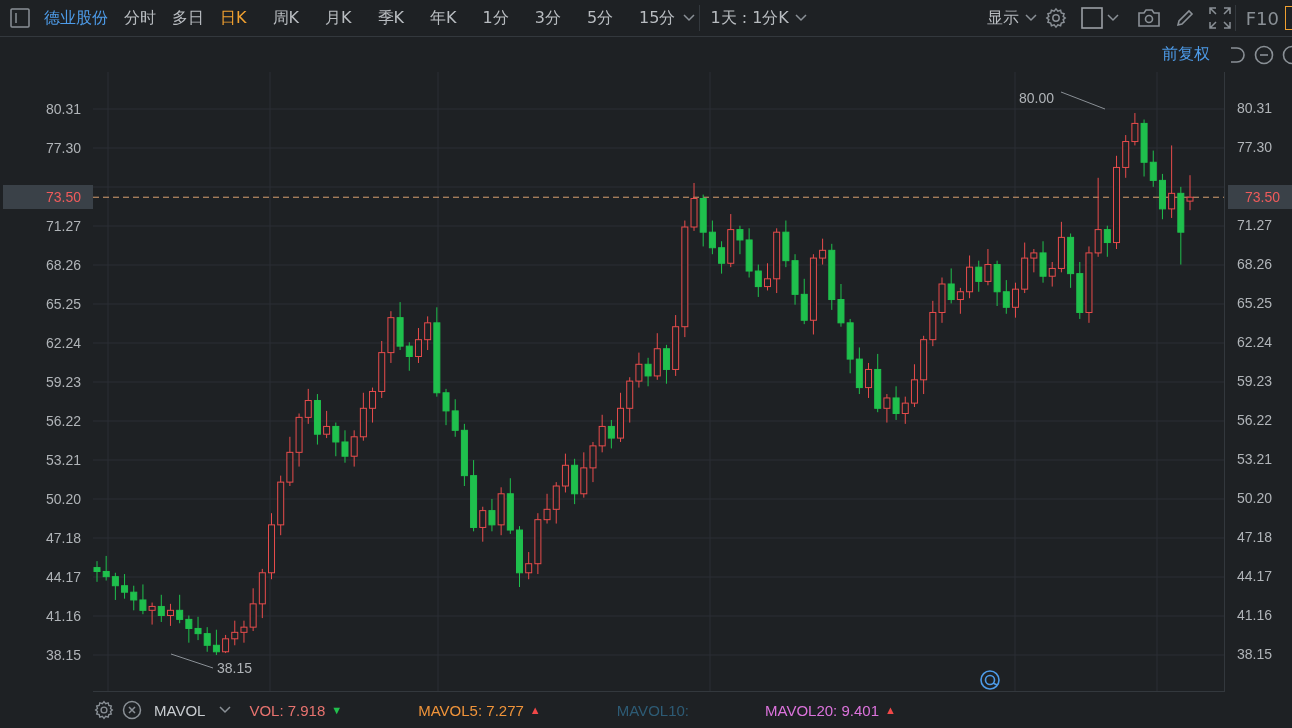 The width and height of the screenshot is (1292, 728). Describe the element at coordinates (76, 18) in the screenshot. I see `stock-name: 德业股份` at that location.